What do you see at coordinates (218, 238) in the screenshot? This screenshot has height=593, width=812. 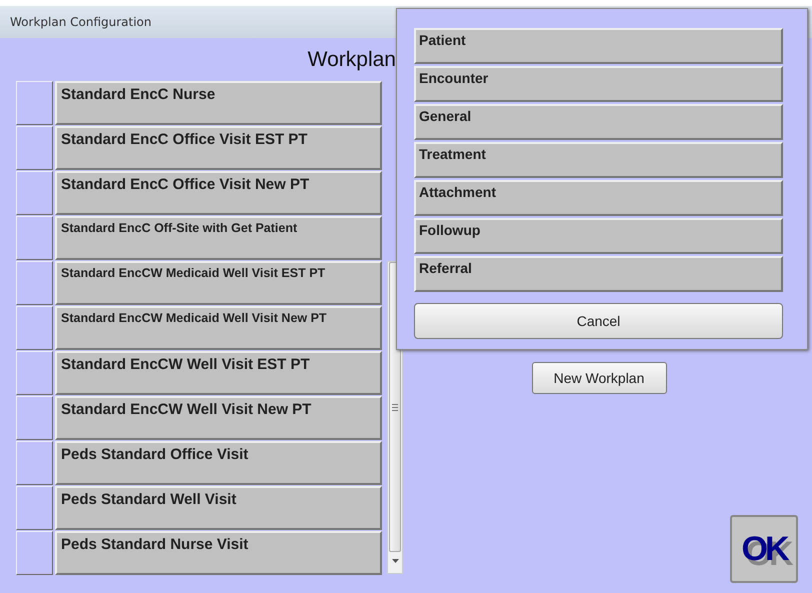 I see `workplan-button: Standard EncC Off-Site with Get Patient` at bounding box center [218, 238].